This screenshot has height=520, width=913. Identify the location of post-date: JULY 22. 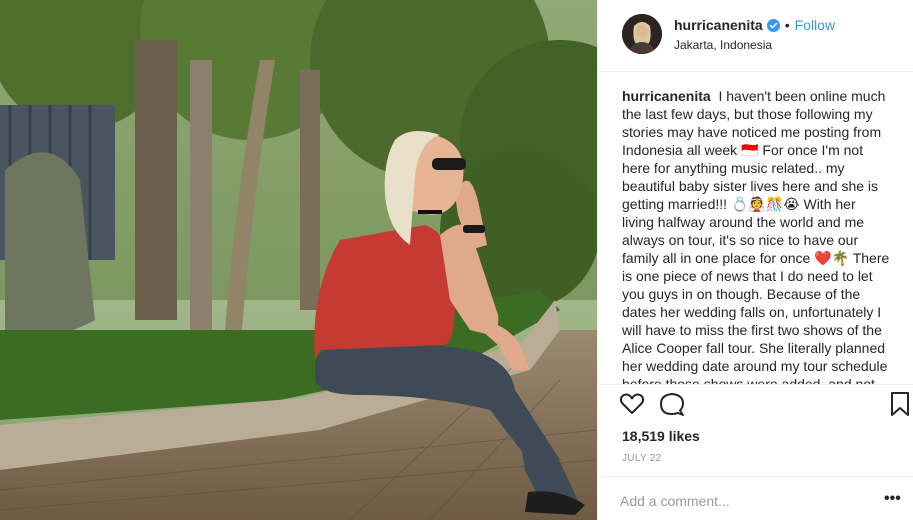
(642, 458).